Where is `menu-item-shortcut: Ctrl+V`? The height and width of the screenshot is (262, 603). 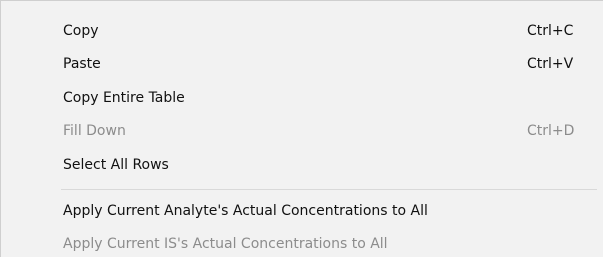
menu-item-shortcut: Ctrl+V is located at coordinates (550, 64).